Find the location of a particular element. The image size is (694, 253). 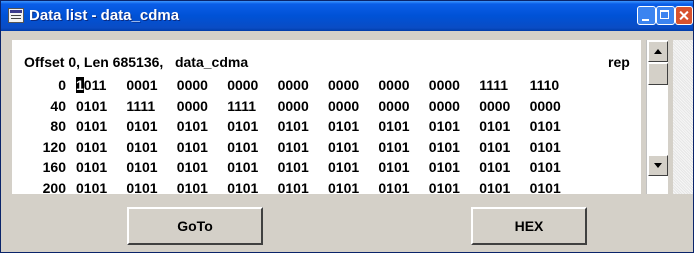

row-offset: 0 is located at coordinates (62, 85).